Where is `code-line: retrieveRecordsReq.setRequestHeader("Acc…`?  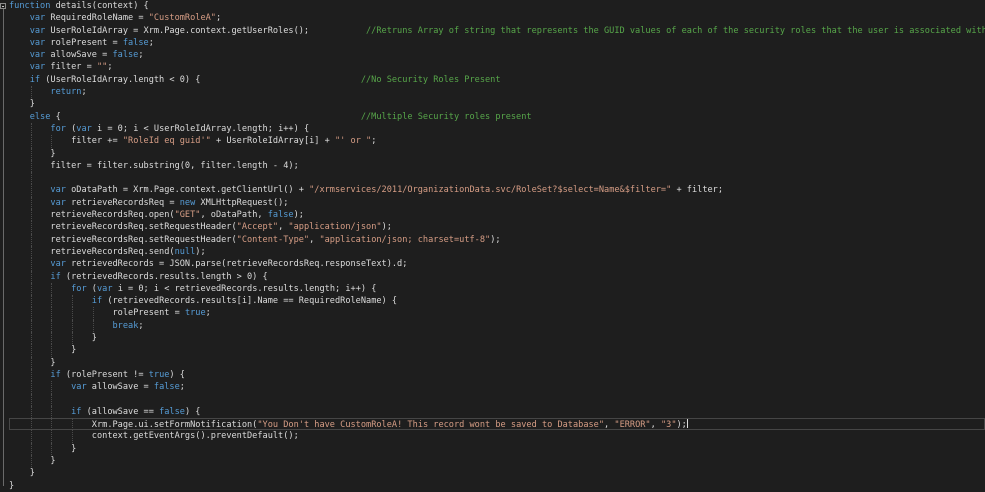
code-line: retrieveRecordsReq.setRequestHeader("Acc… is located at coordinates (497, 227).